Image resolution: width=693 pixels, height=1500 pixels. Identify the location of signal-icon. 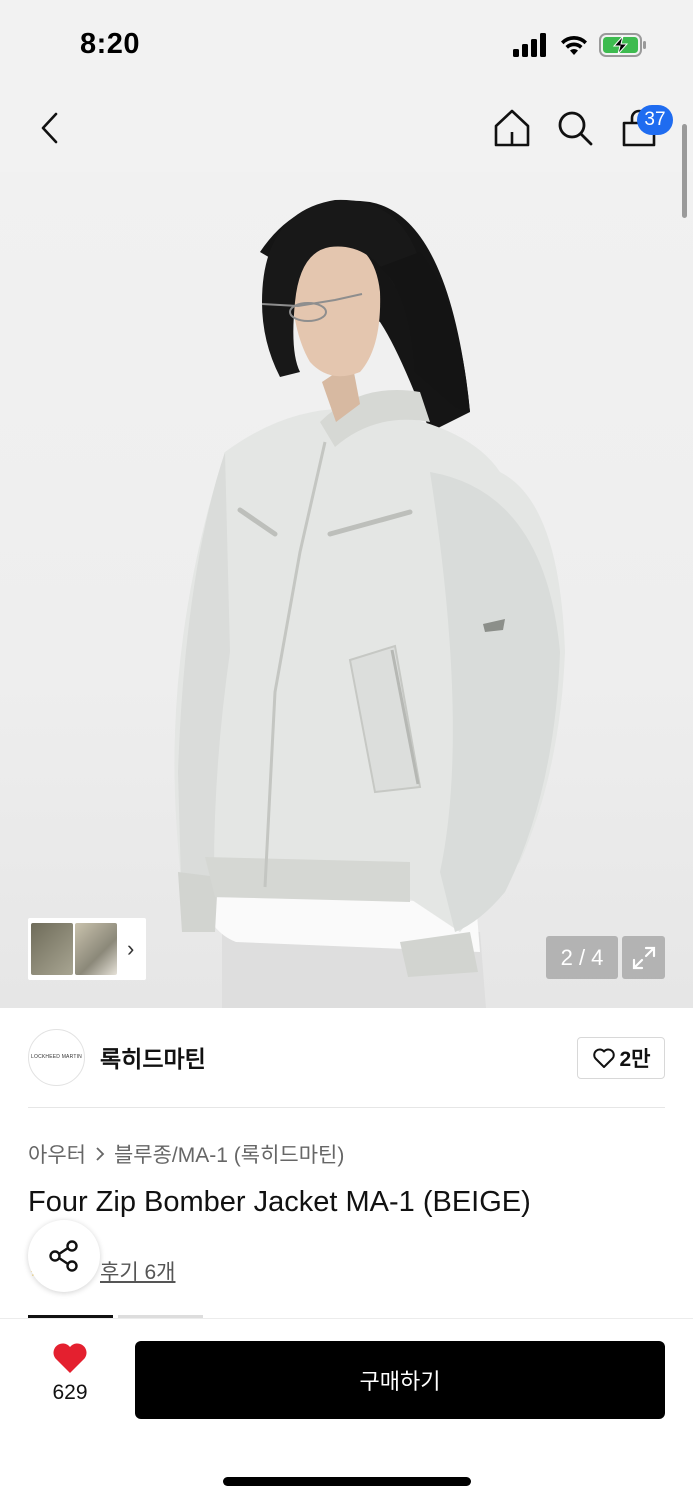
(529, 45).